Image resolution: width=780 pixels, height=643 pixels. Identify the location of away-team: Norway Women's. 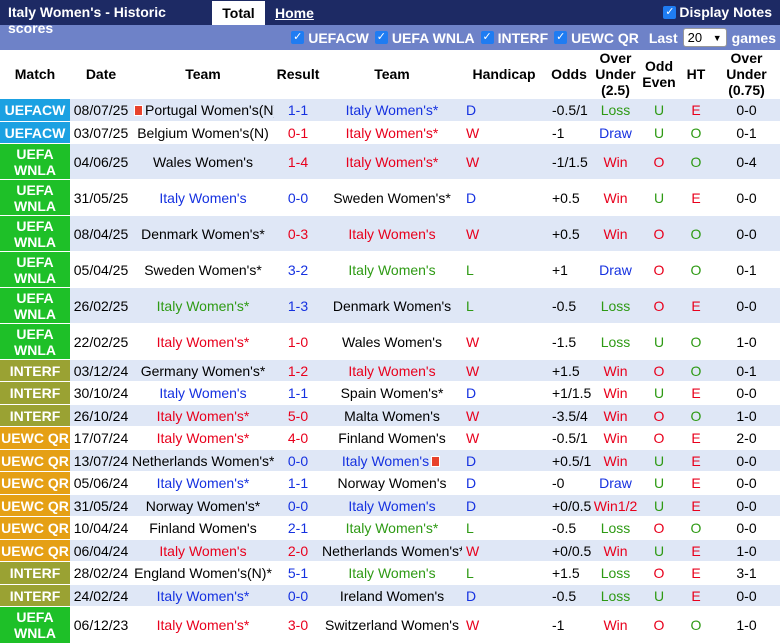
(392, 483).